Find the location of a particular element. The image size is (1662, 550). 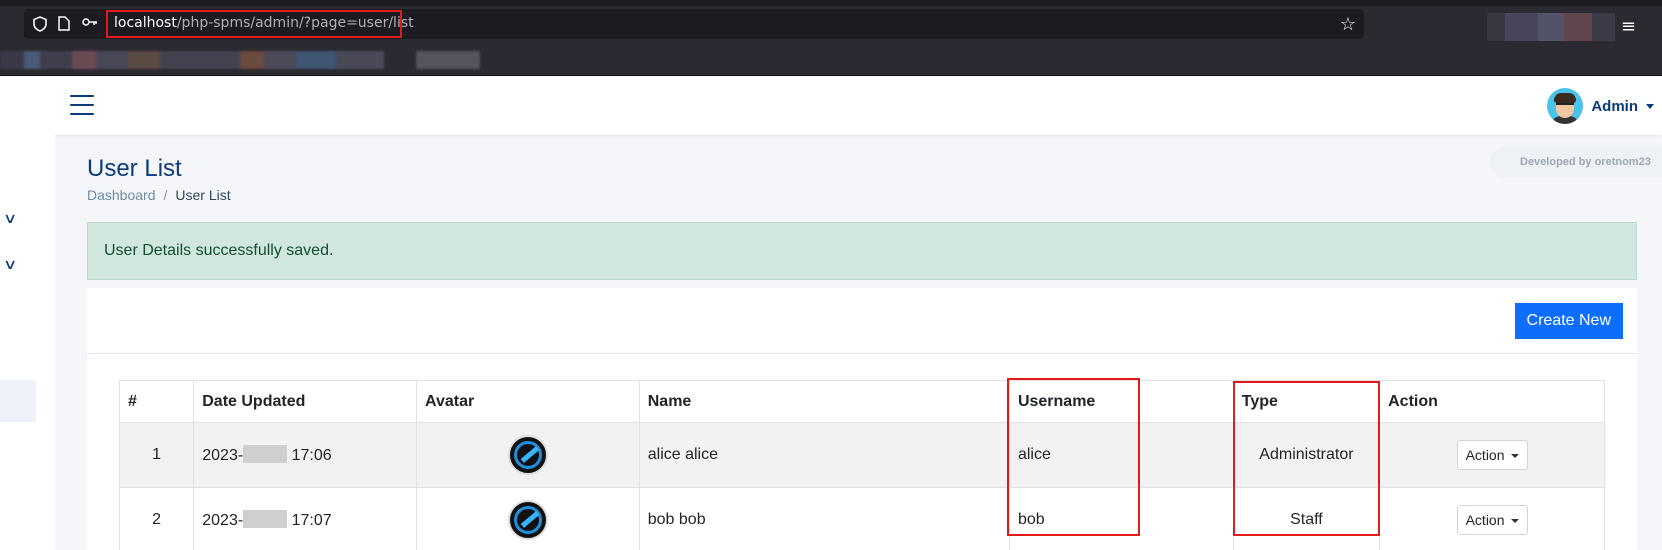

shield-icon is located at coordinates (40, 24).